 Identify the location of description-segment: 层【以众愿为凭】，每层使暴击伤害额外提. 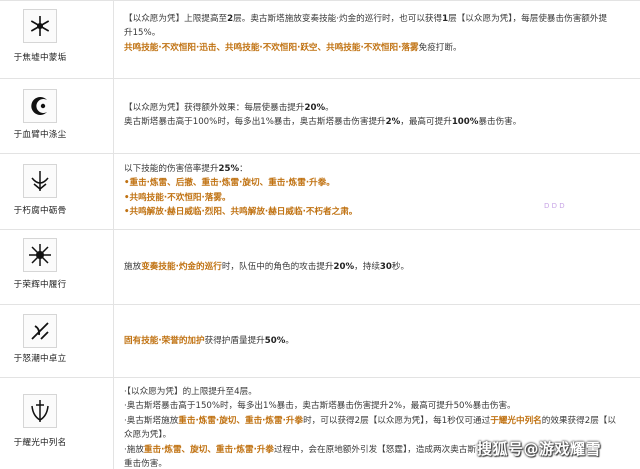
(528, 19).